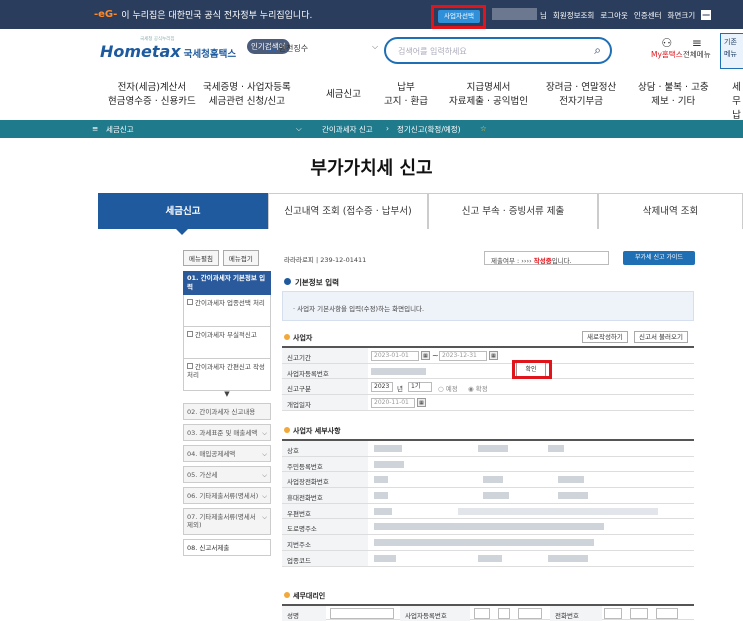  What do you see at coordinates (227, 495) in the screenshot?
I see `step-item: 06. 기타제출서류(명세서) ⌵` at bounding box center [227, 495].